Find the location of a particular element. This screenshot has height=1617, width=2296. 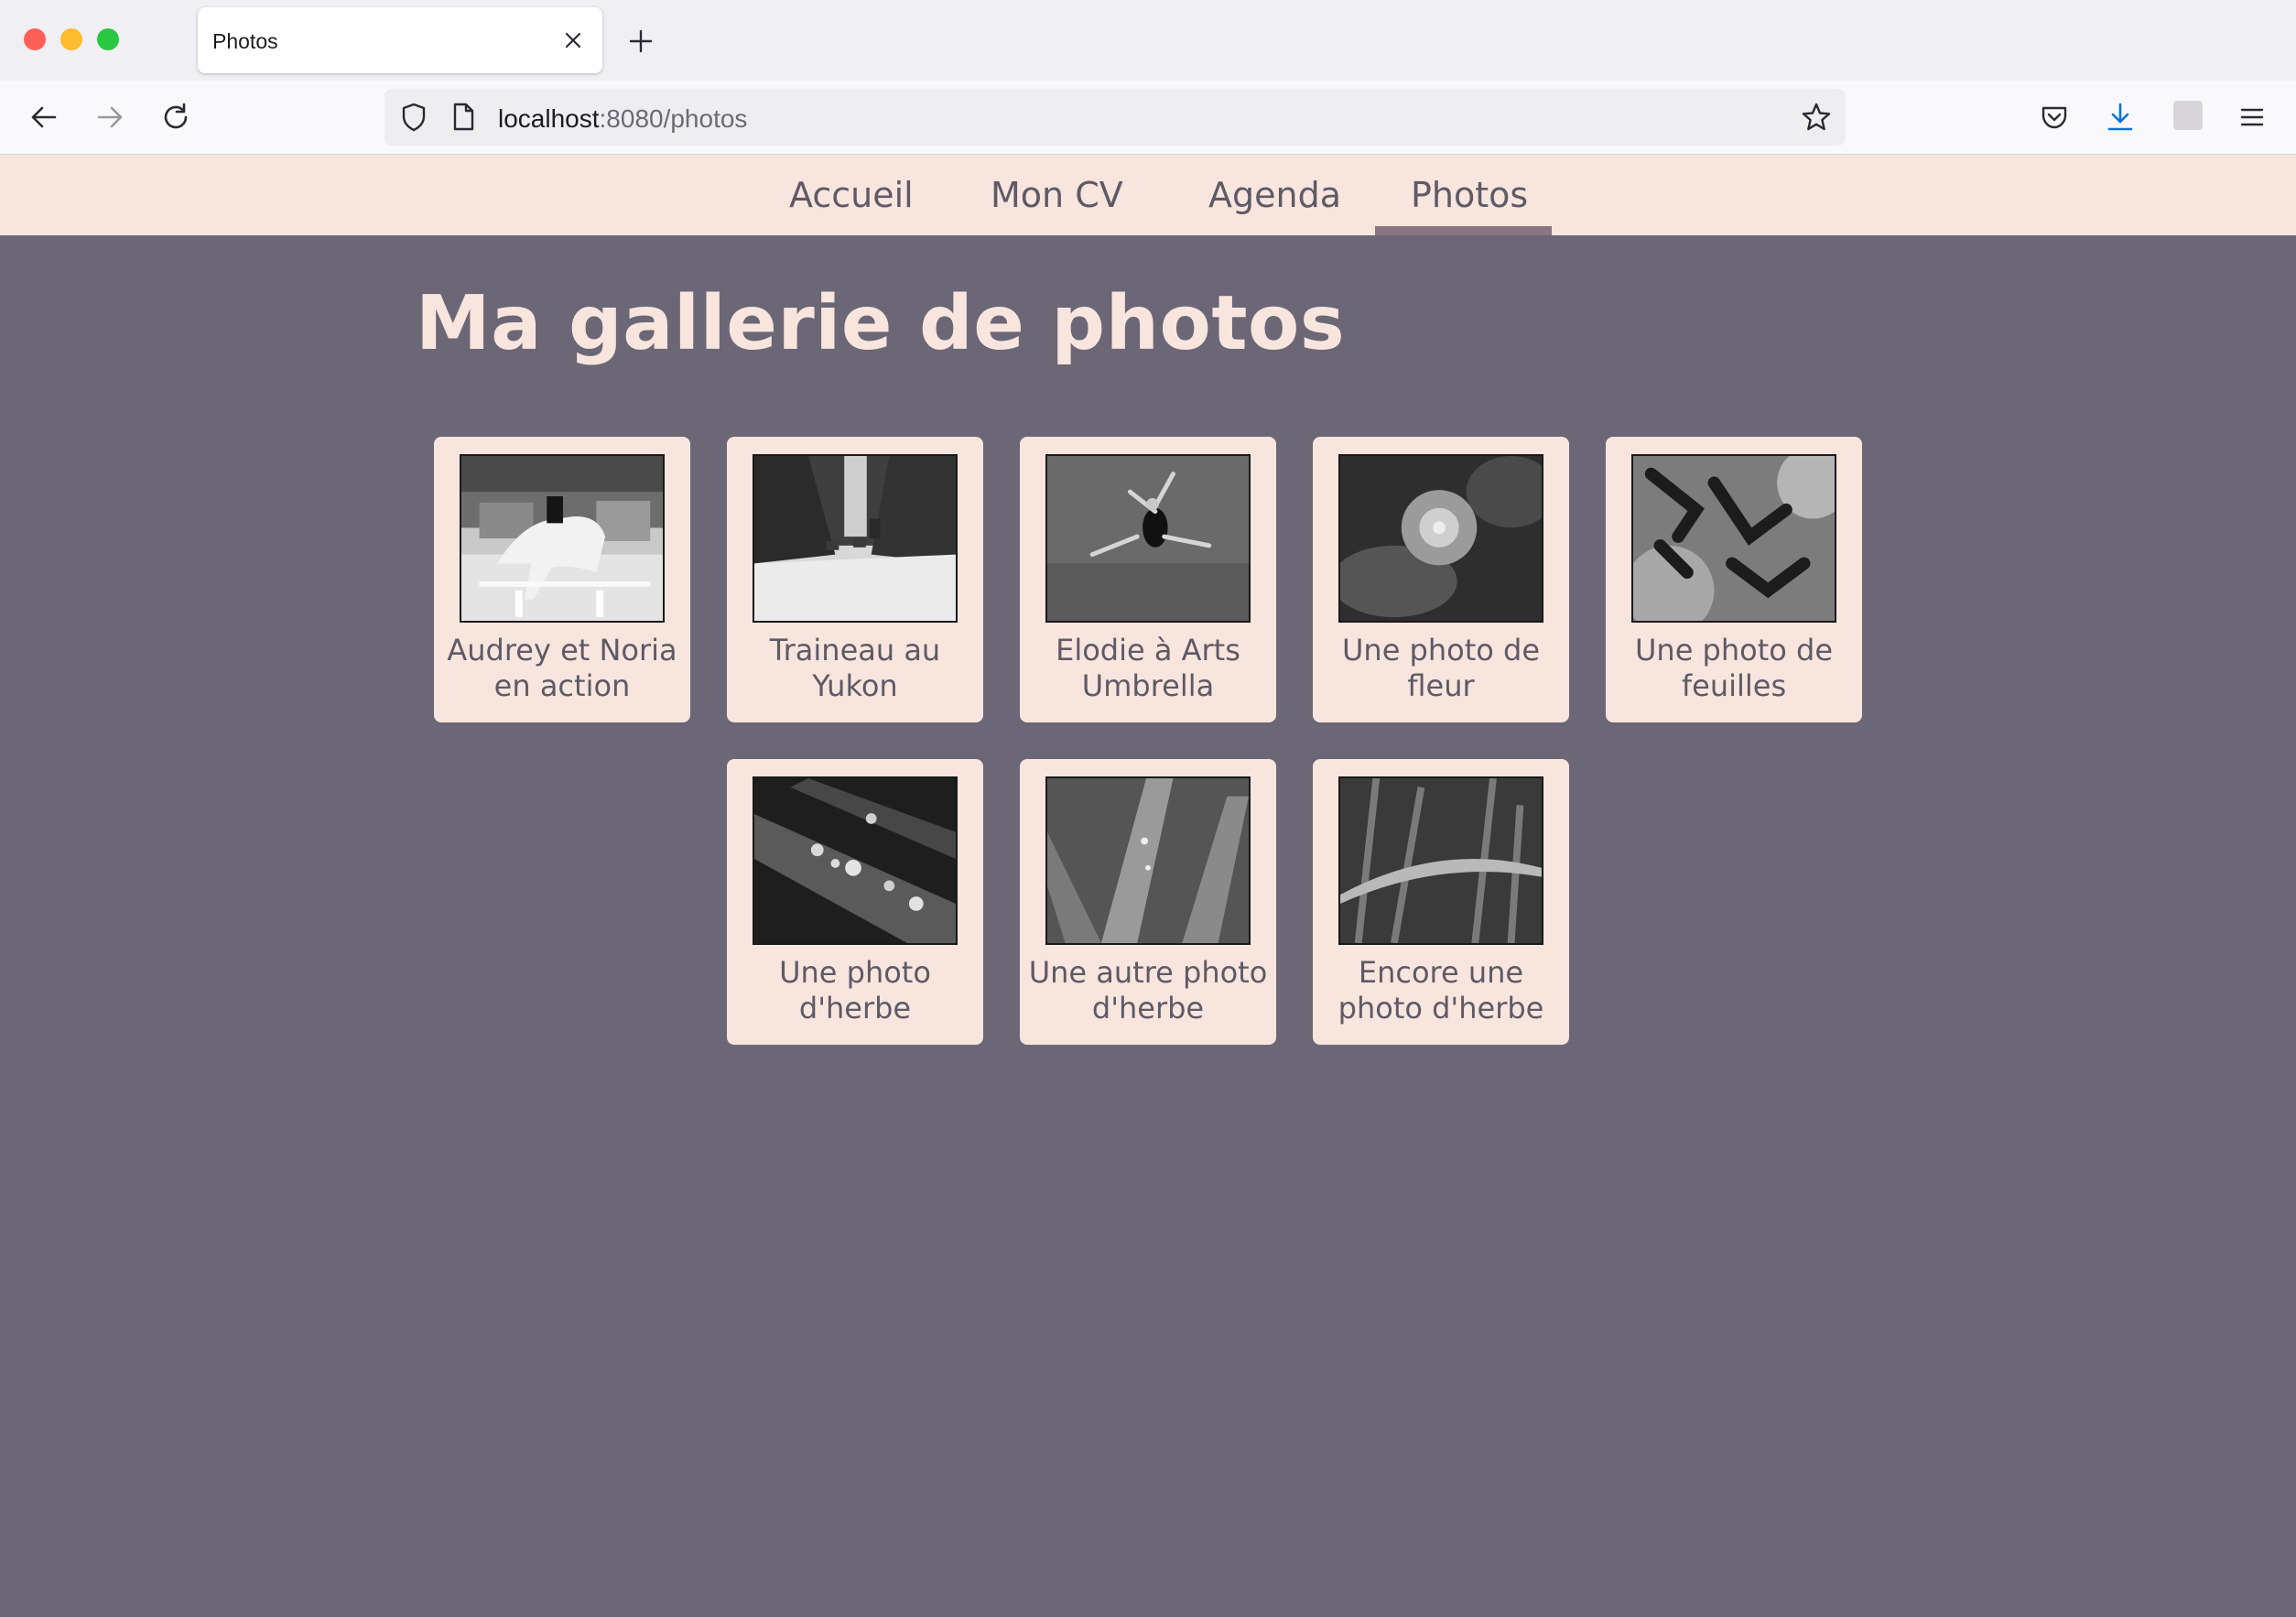

photo-card-autre-herbe: Une autre photo d'herbe is located at coordinates (1148, 902).